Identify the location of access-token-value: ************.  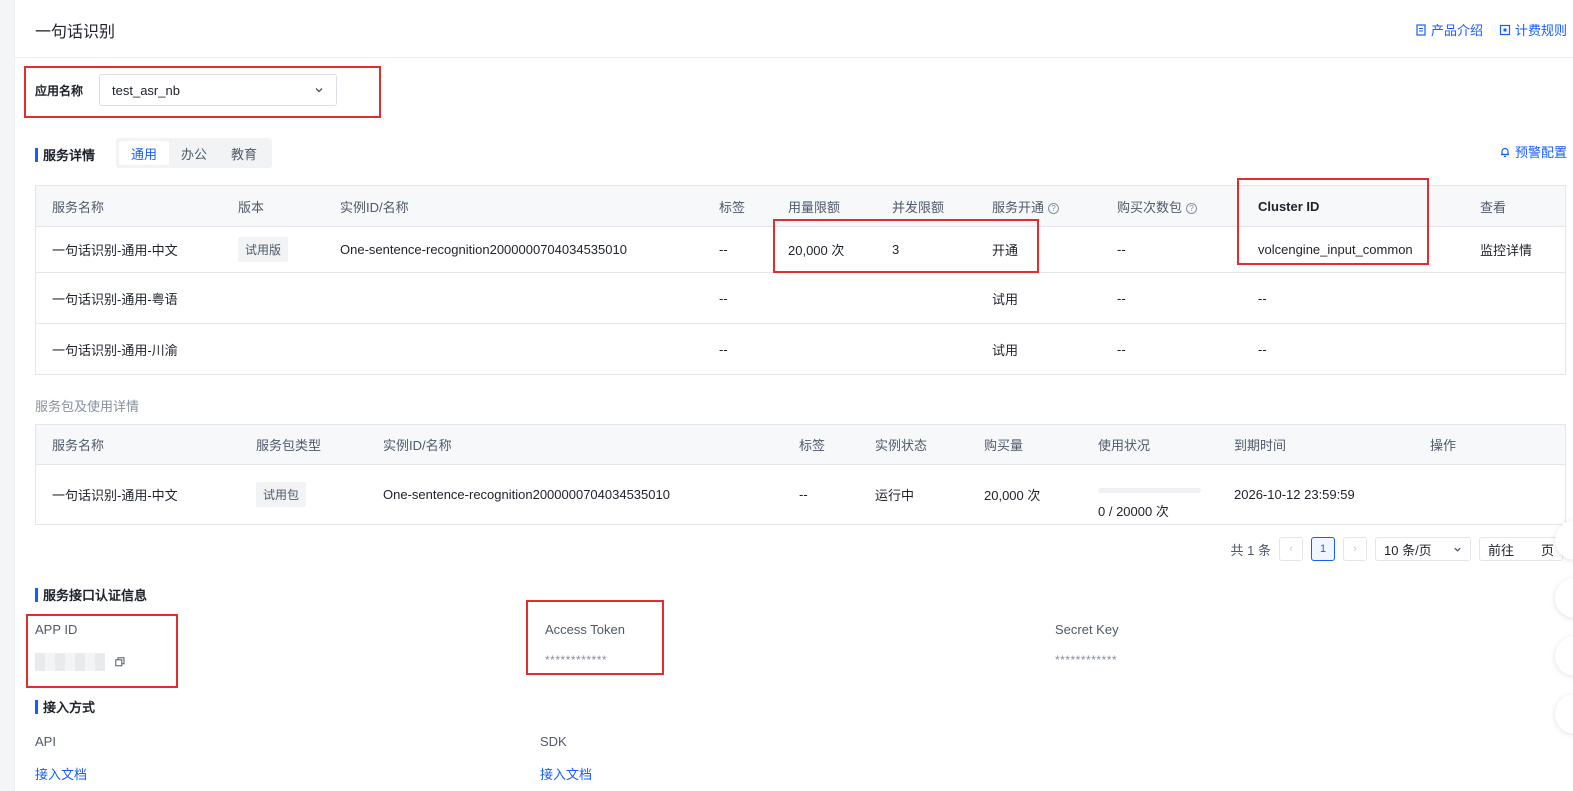
(576, 660).